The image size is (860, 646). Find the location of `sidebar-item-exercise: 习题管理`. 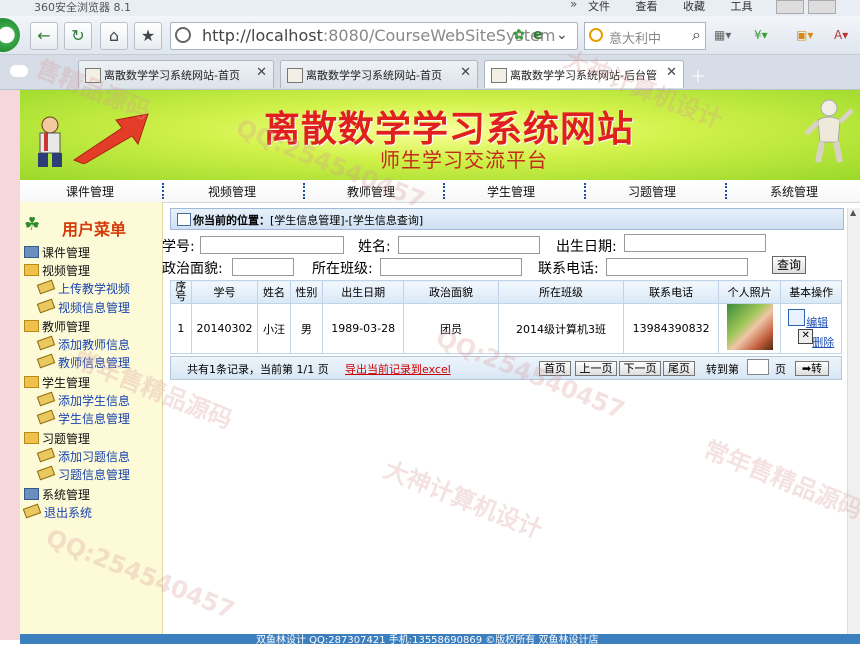

sidebar-item-exercise: 习题管理 is located at coordinates (57, 438).